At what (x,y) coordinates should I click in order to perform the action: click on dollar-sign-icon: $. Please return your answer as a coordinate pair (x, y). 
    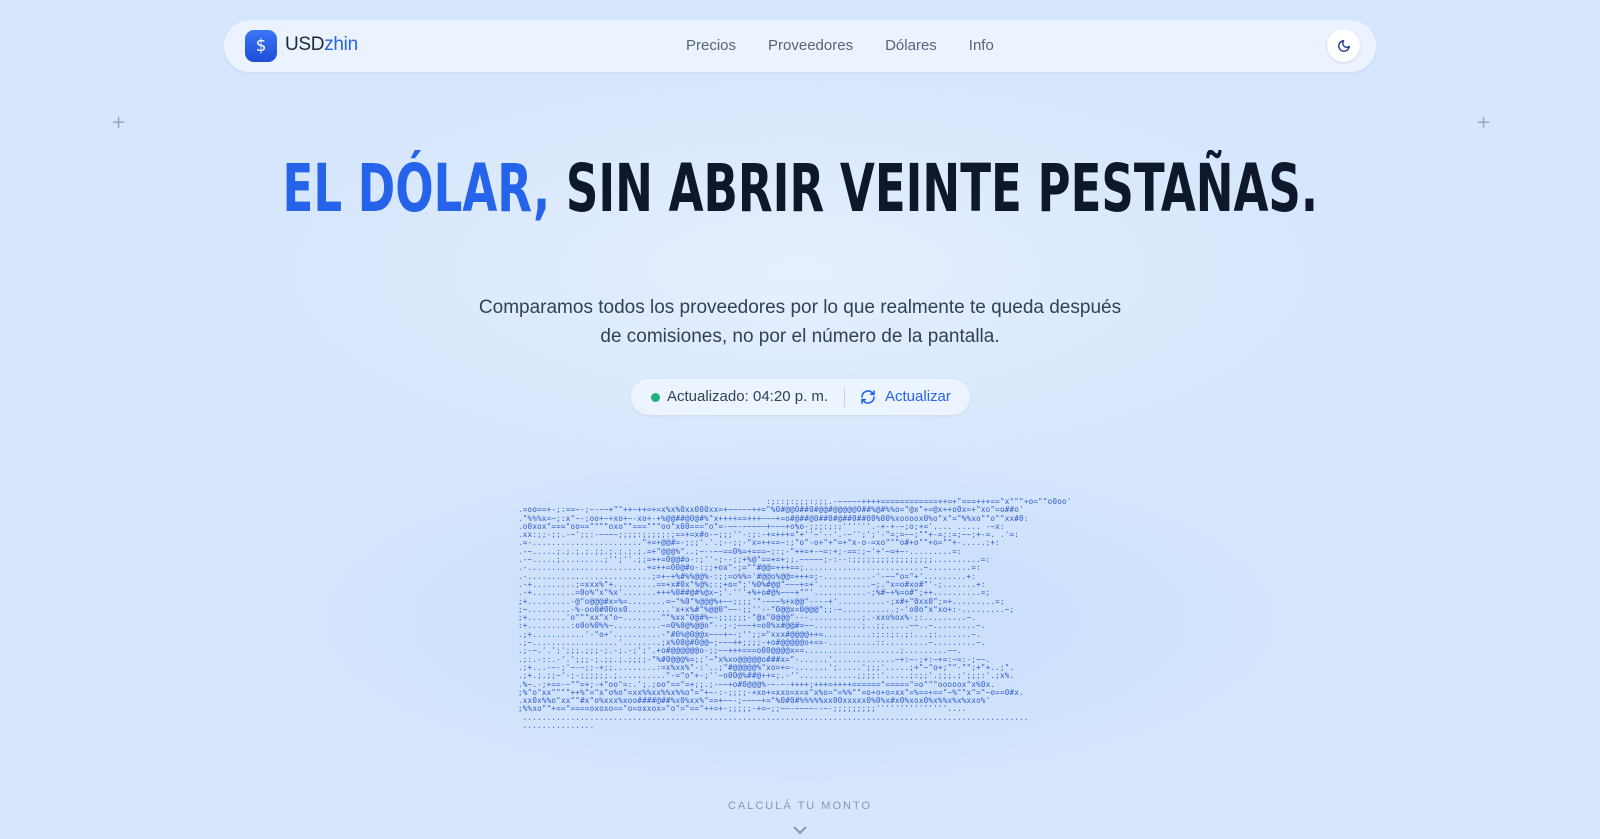
    Looking at the image, I should click on (261, 46).